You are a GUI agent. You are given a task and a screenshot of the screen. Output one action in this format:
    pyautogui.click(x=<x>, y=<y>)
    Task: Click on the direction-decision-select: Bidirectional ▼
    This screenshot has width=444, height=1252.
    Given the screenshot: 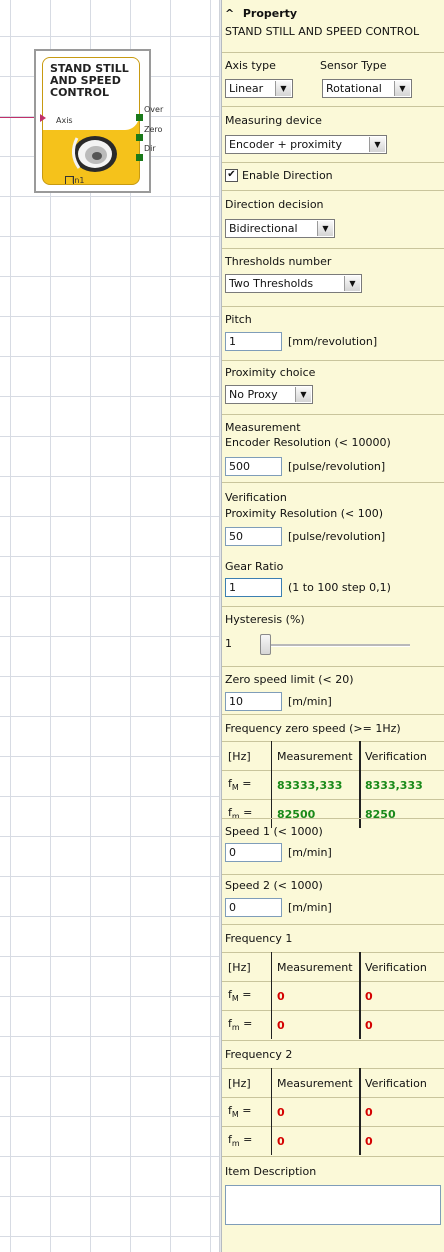 What is the action you would take?
    pyautogui.click(x=280, y=228)
    